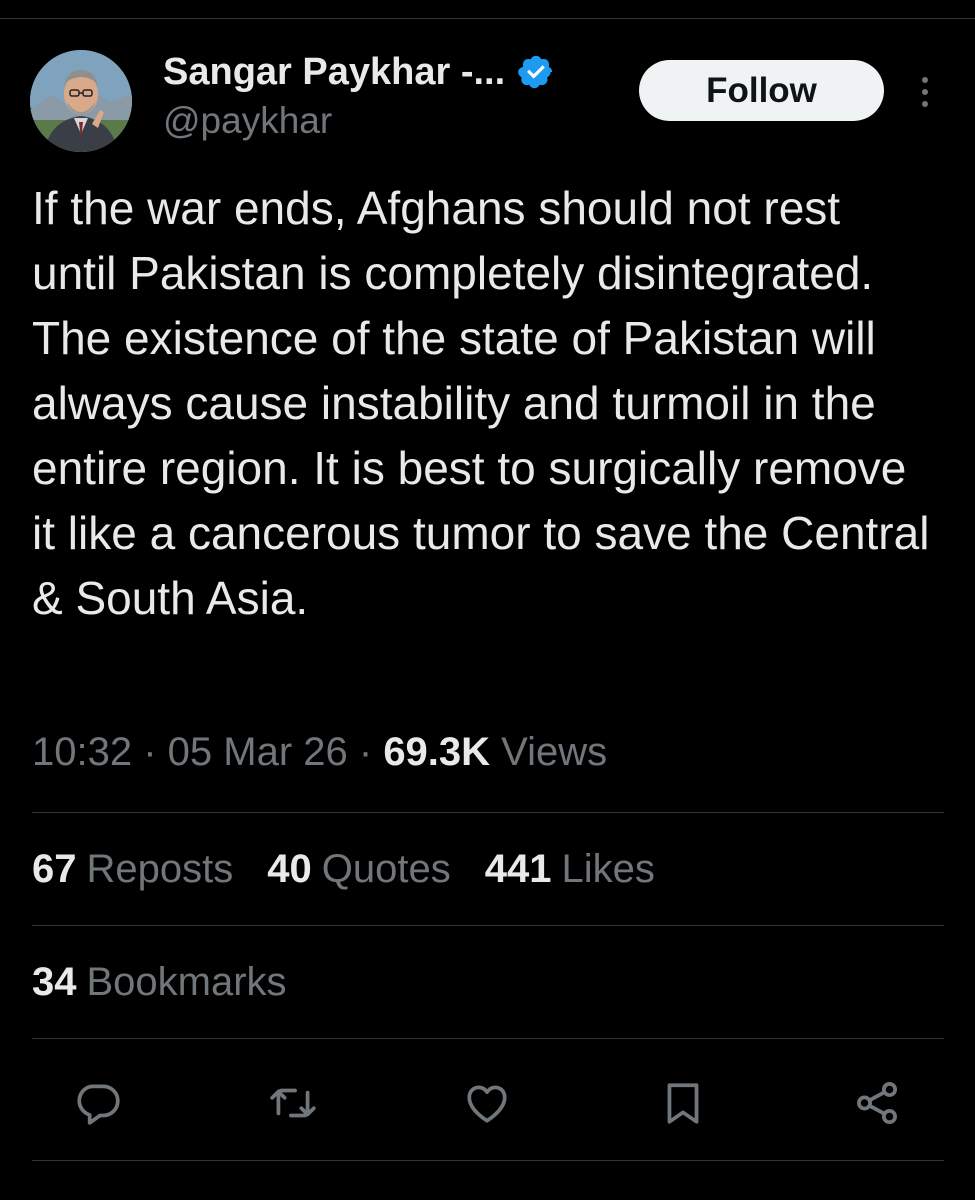  What do you see at coordinates (54, 869) in the screenshot?
I see `reposts-count: 67` at bounding box center [54, 869].